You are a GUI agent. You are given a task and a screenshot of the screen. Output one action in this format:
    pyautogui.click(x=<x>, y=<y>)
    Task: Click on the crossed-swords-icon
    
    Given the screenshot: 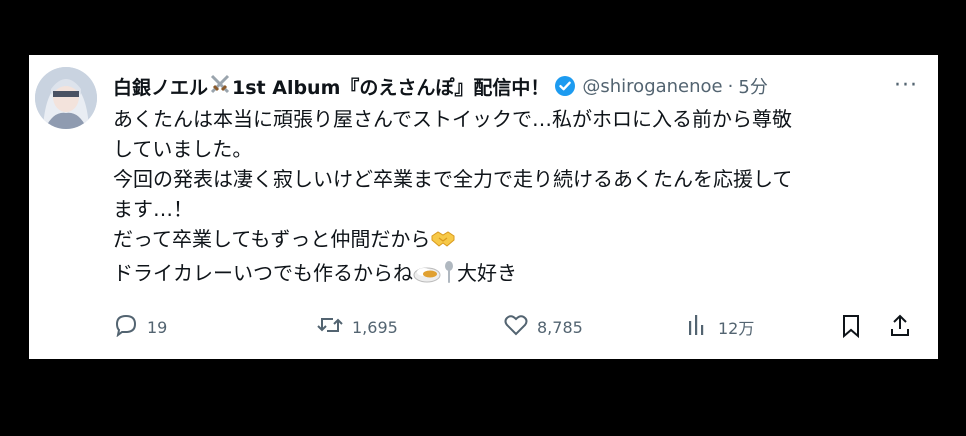 What is the action you would take?
    pyautogui.click(x=220, y=86)
    